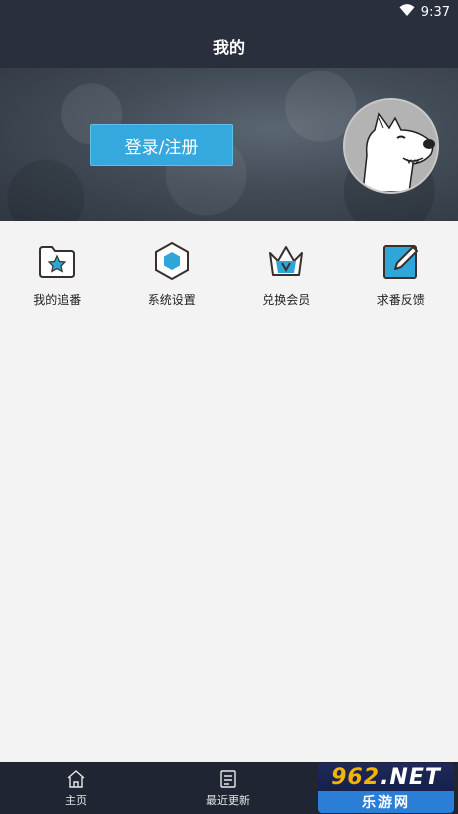 Image resolution: width=458 pixels, height=814 pixels. I want to click on menu-row: 我的追番 系统设置 兑换会员 求番反馈, so click(229, 271).